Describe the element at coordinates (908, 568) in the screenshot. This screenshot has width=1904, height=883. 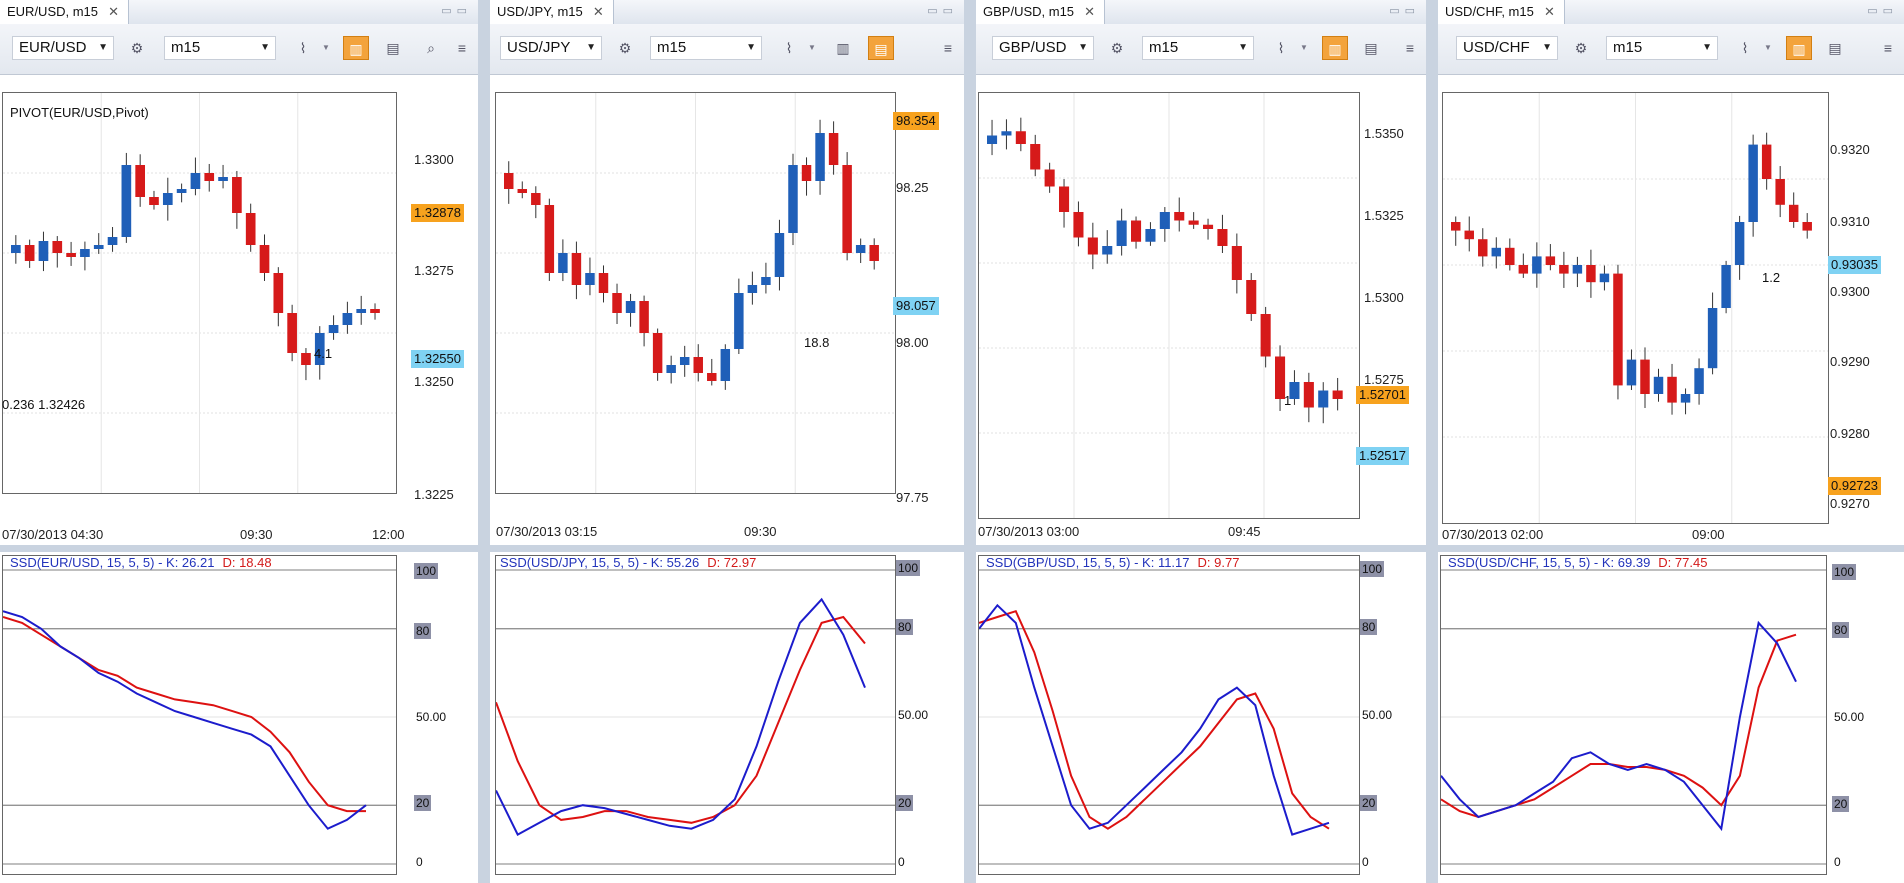
I see `osc-level: 100` at that location.